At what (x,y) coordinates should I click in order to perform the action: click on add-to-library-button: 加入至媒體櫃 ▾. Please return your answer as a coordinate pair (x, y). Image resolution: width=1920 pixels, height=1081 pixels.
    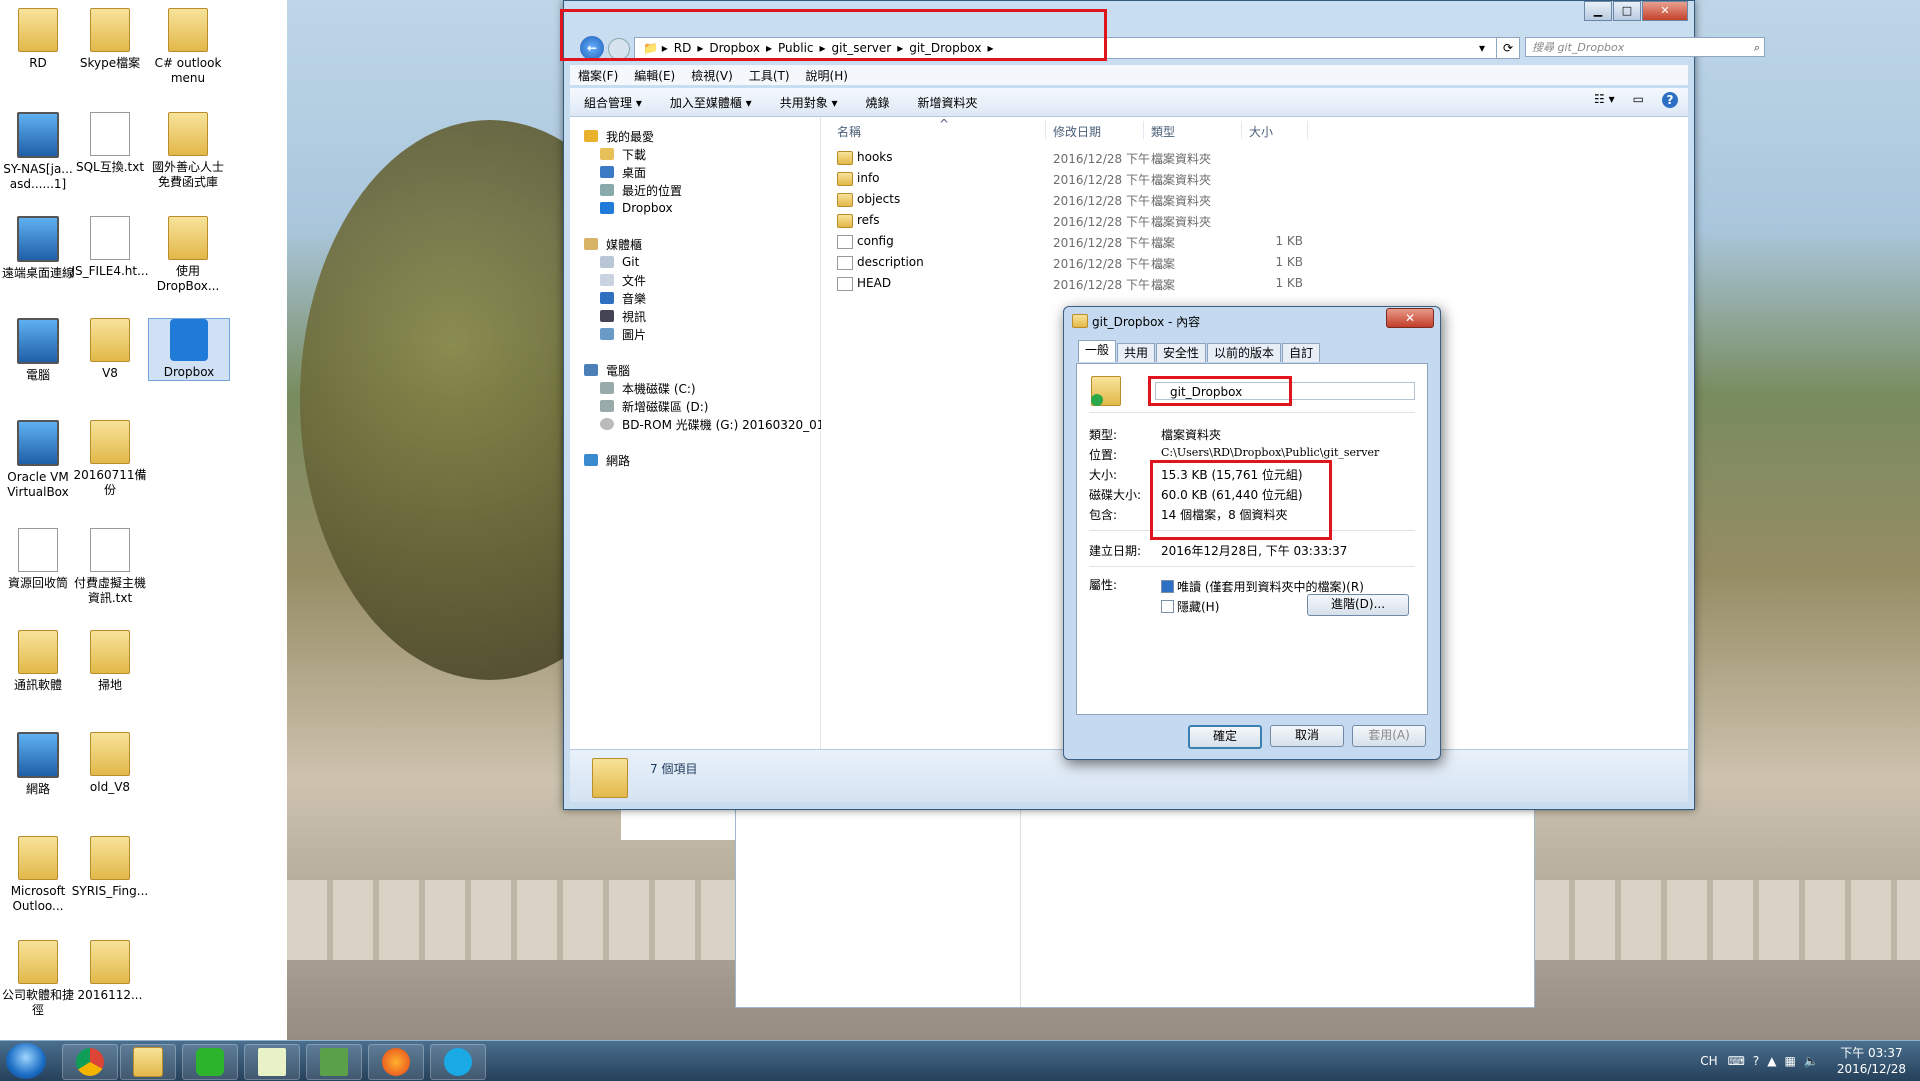
    Looking at the image, I should click on (711, 102).